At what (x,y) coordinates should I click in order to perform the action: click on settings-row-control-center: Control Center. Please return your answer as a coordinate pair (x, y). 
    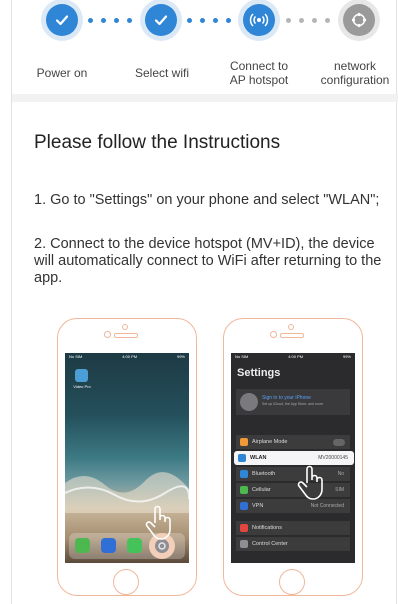
    Looking at the image, I should click on (293, 544).